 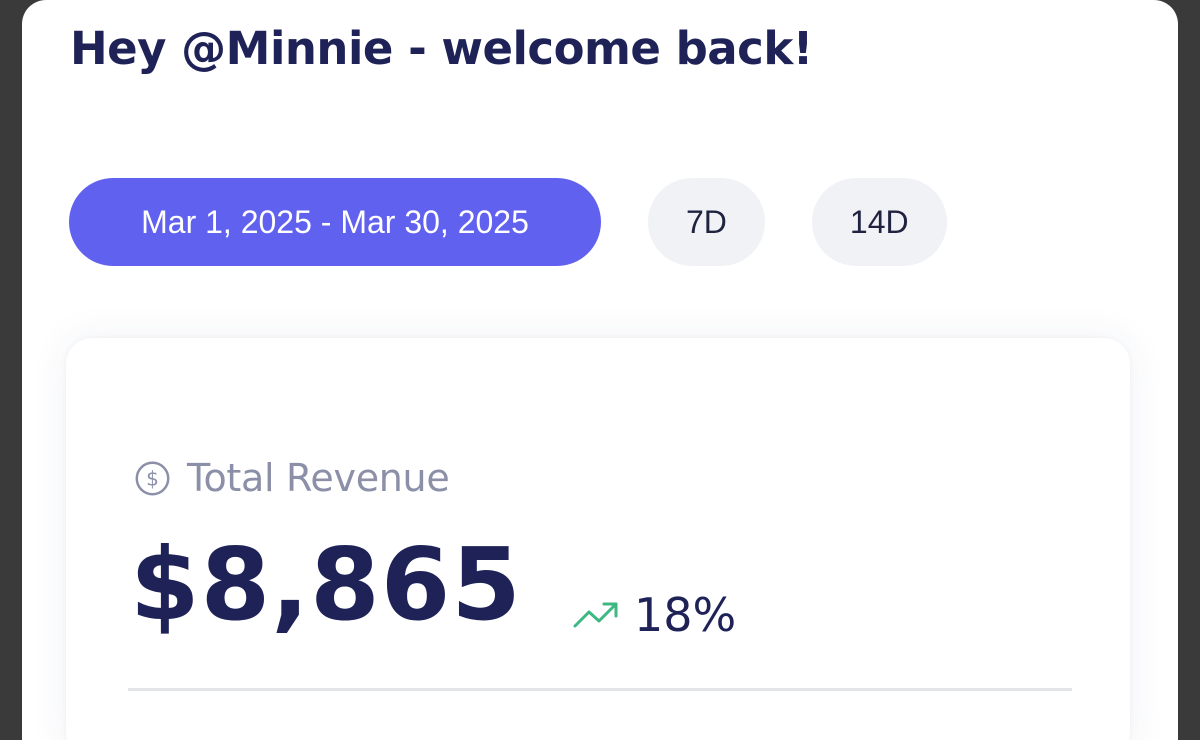 What do you see at coordinates (318, 478) in the screenshot?
I see `metric-label-text: Total Revenue` at bounding box center [318, 478].